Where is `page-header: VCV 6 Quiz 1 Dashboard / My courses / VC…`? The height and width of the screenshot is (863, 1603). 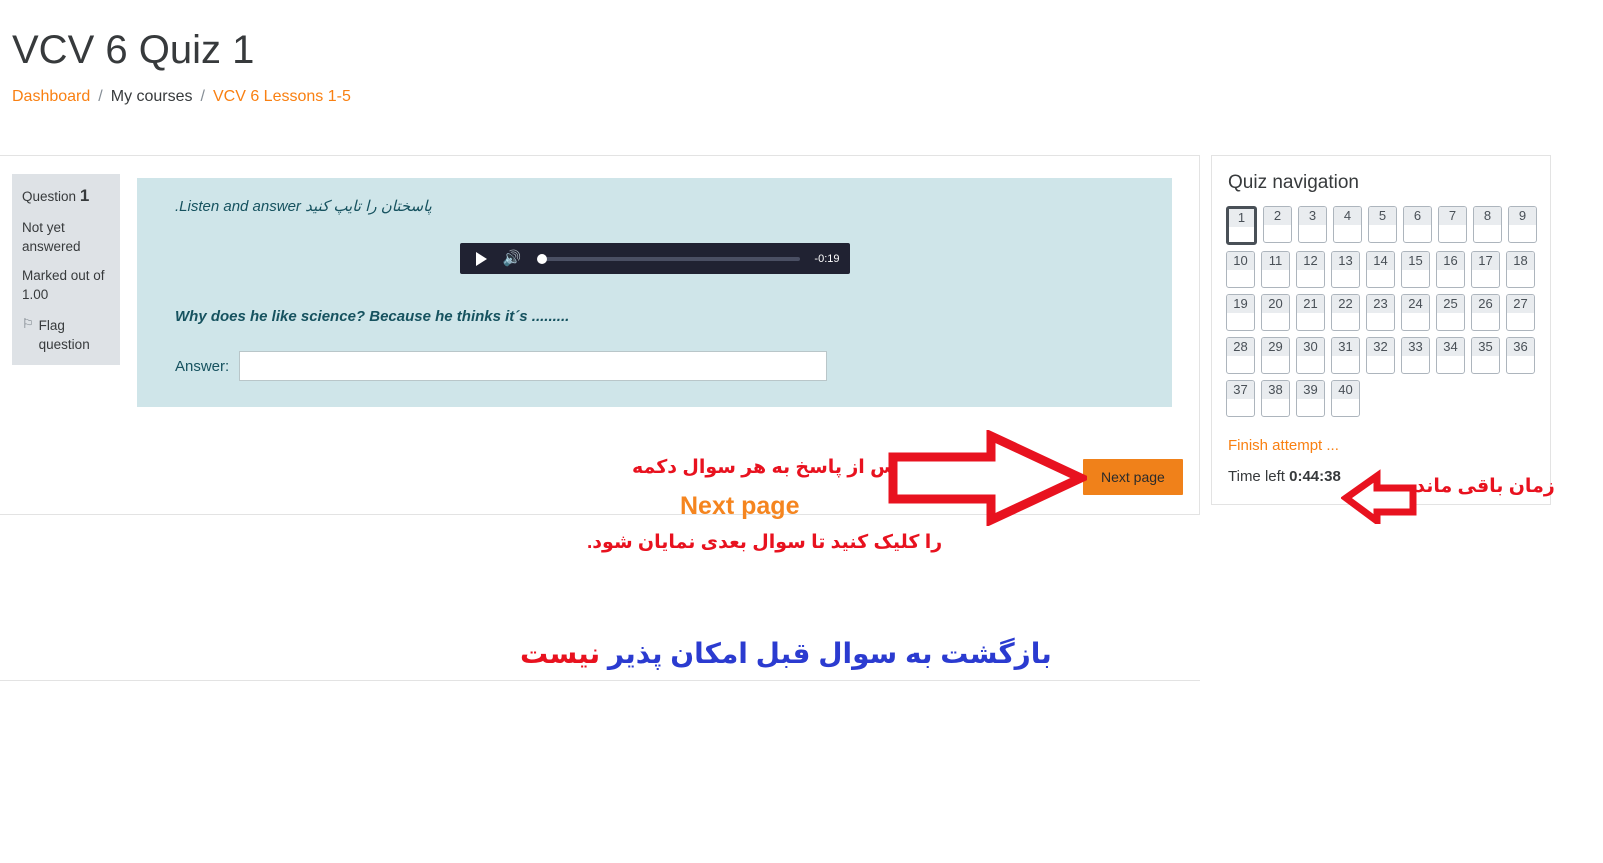
page-header: VCV 6 Quiz 1 Dashboard / My courses / VC… is located at coordinates (801, 53).